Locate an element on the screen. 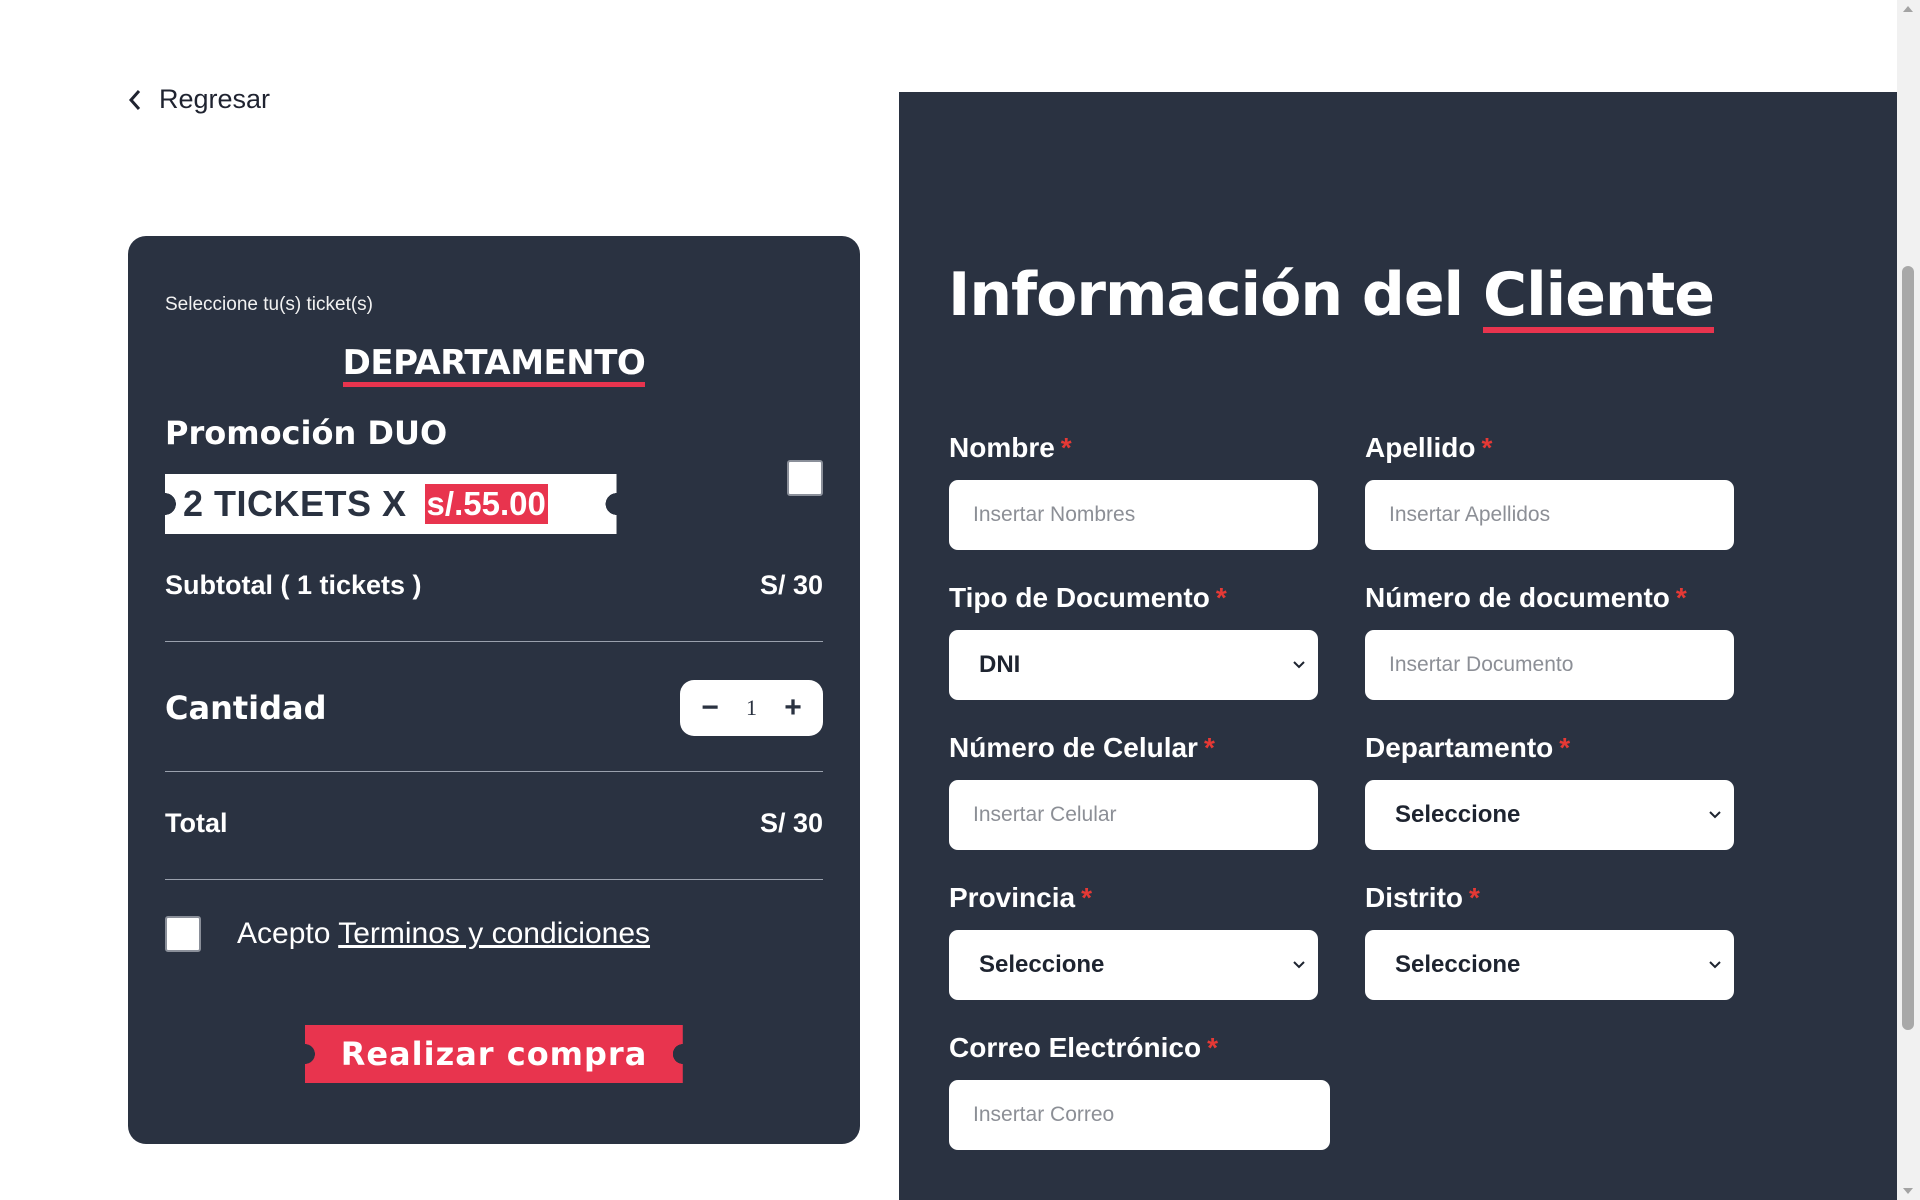  tipo-documento-field: Tipo de Documento * DNI is located at coordinates (1133, 641).